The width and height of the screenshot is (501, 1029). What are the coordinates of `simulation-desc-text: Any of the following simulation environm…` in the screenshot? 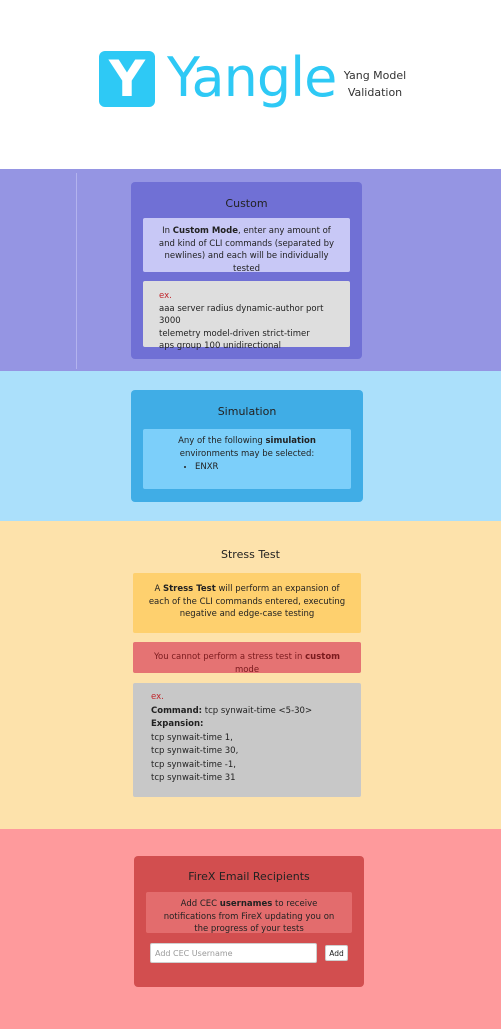 It's located at (247, 447).